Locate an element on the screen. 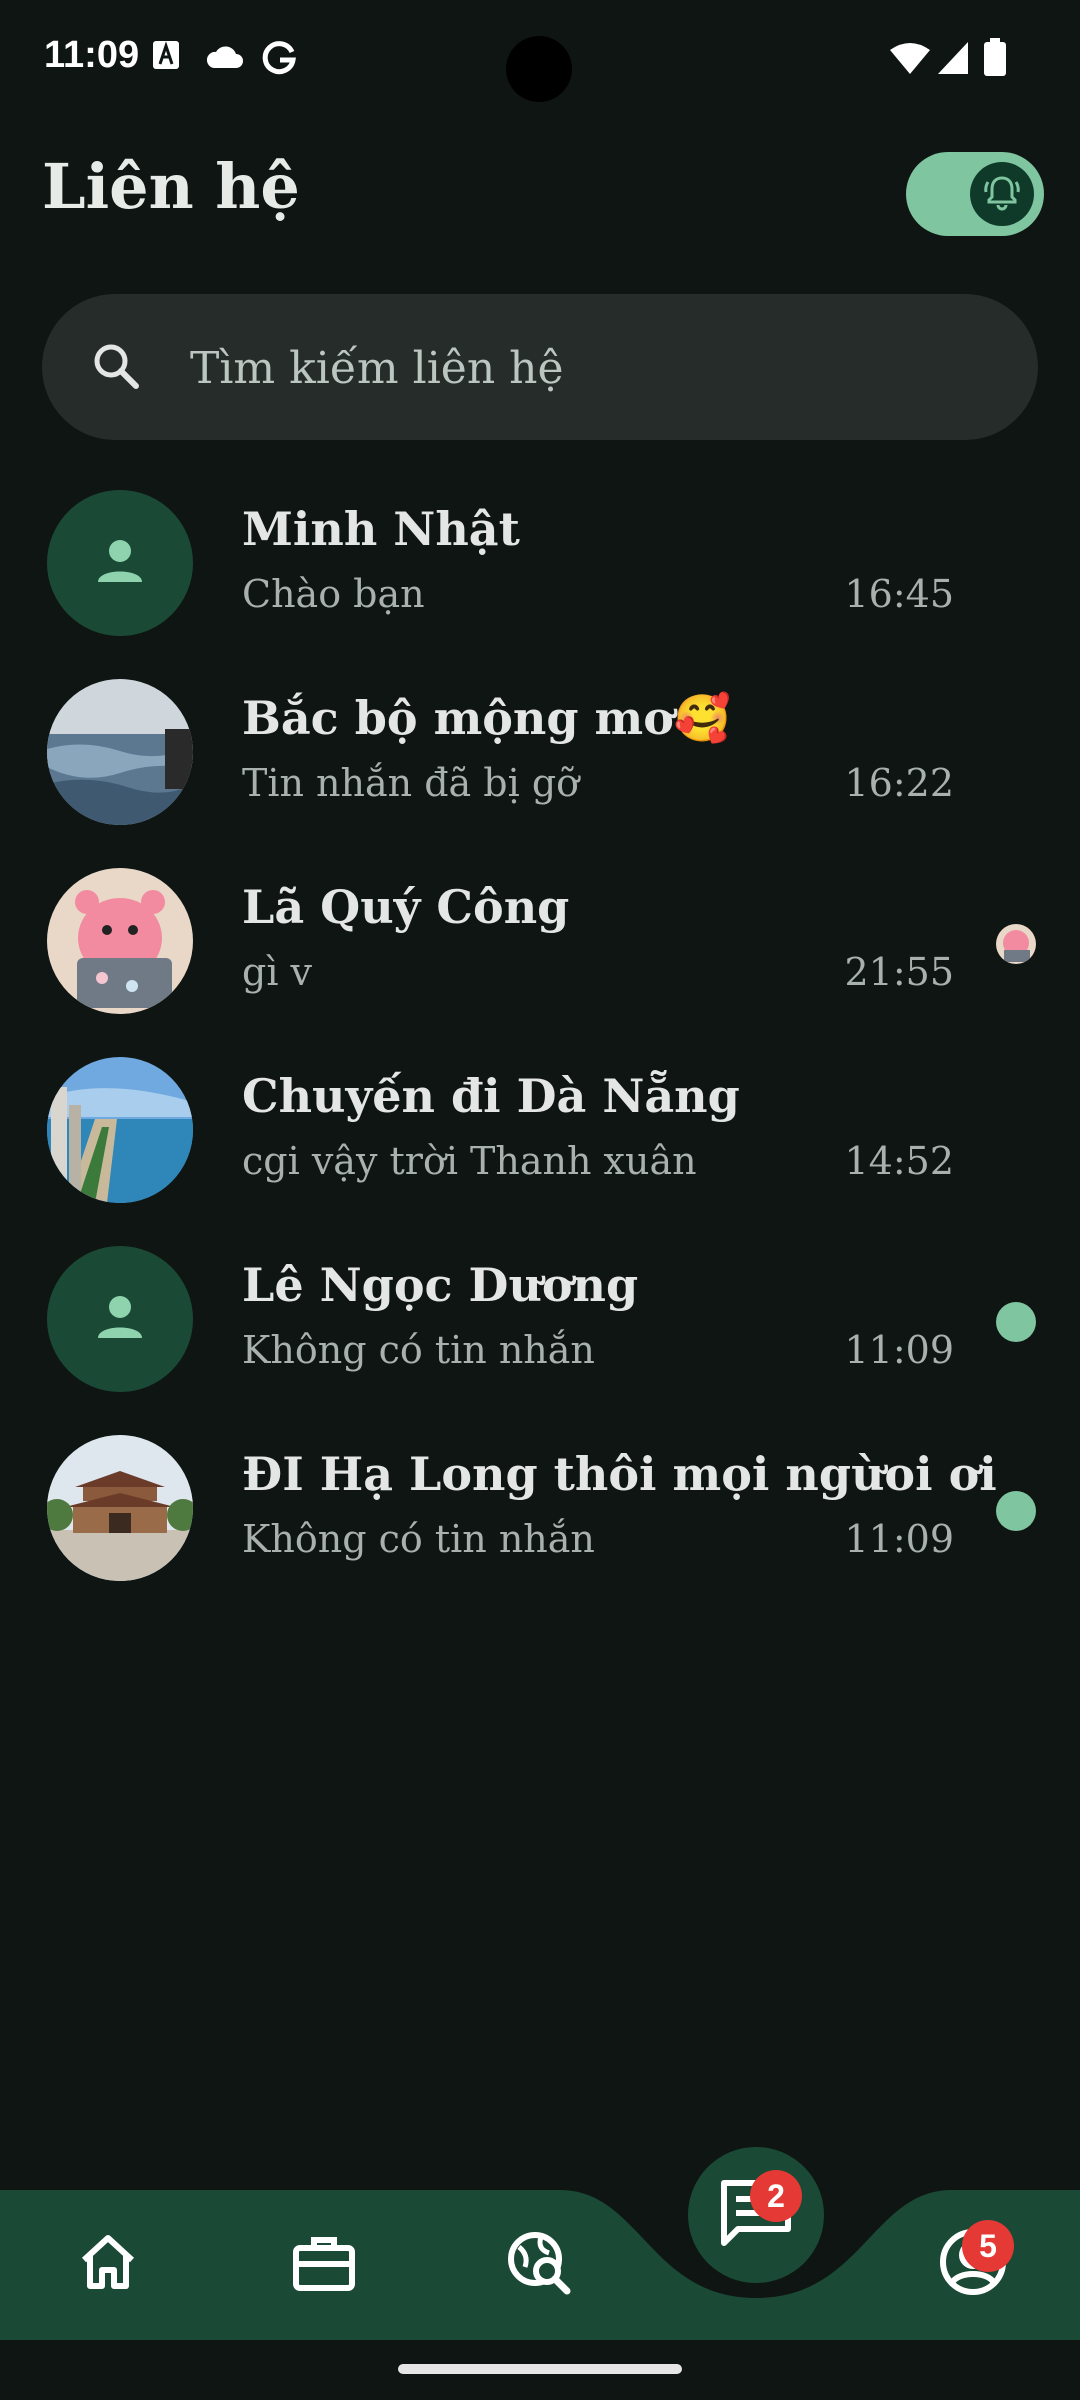  gesture-bar is located at coordinates (540, 2369).